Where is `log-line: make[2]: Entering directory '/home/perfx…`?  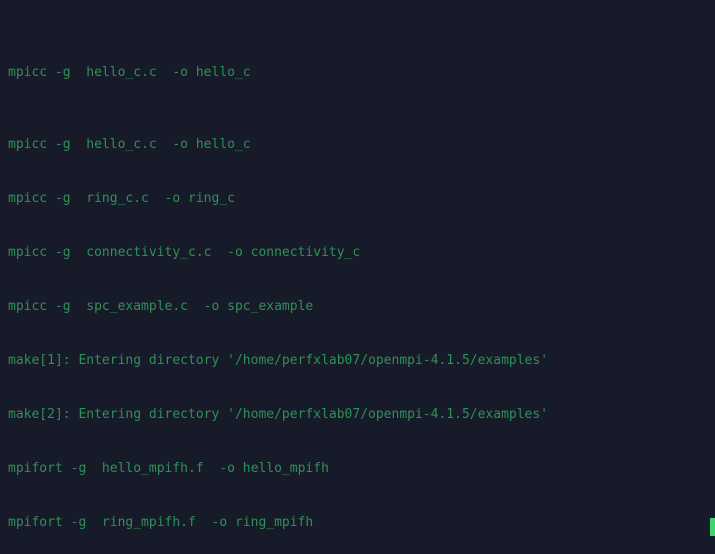
log-line: make[2]: Entering directory '/home/perfx… is located at coordinates (278, 414).